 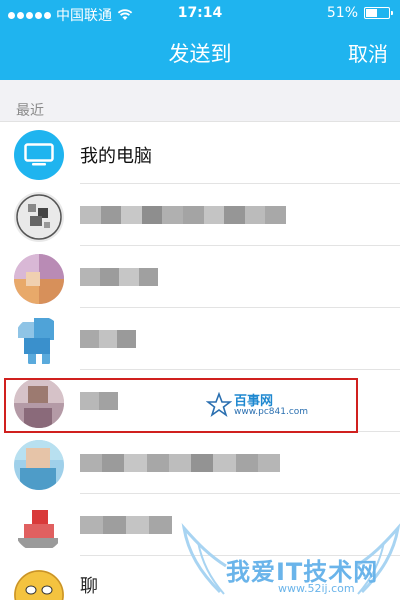 I want to click on status-right: 51%, so click(x=359, y=13).